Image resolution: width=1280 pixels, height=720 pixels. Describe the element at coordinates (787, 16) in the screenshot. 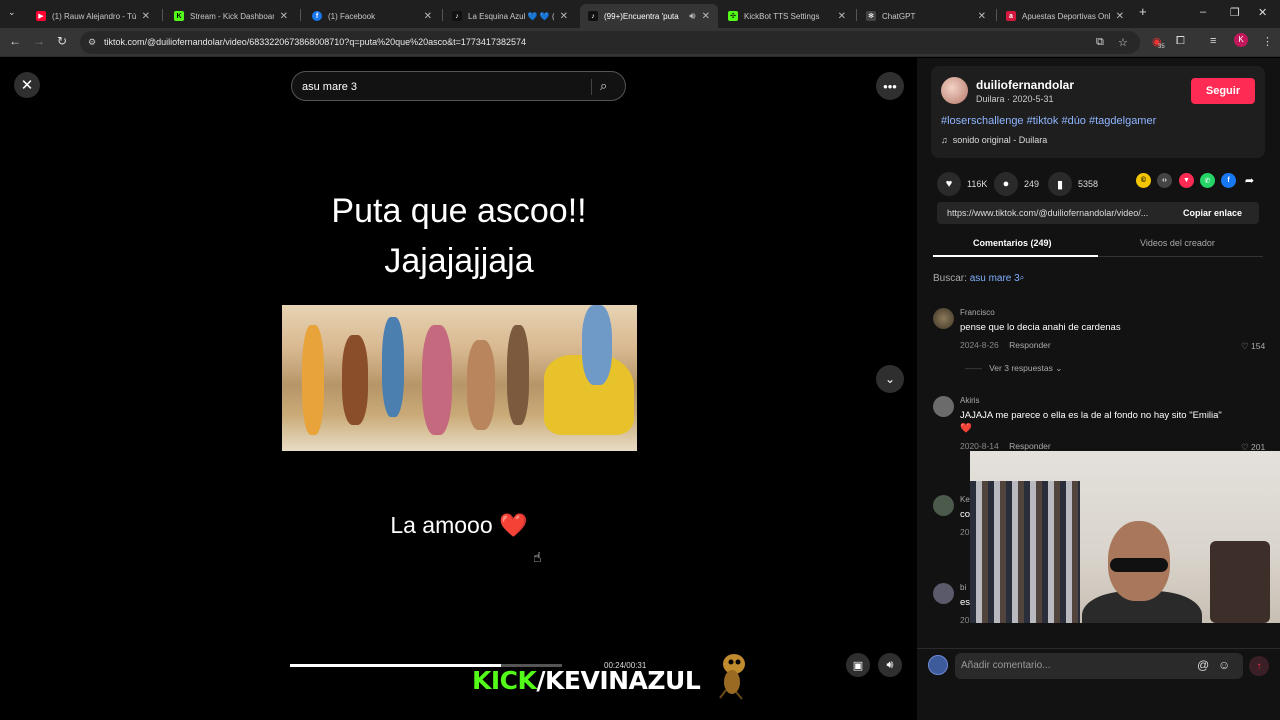

I see `tab-kickbot-tts: ✣ KickBot TTS Settings ✕` at that location.